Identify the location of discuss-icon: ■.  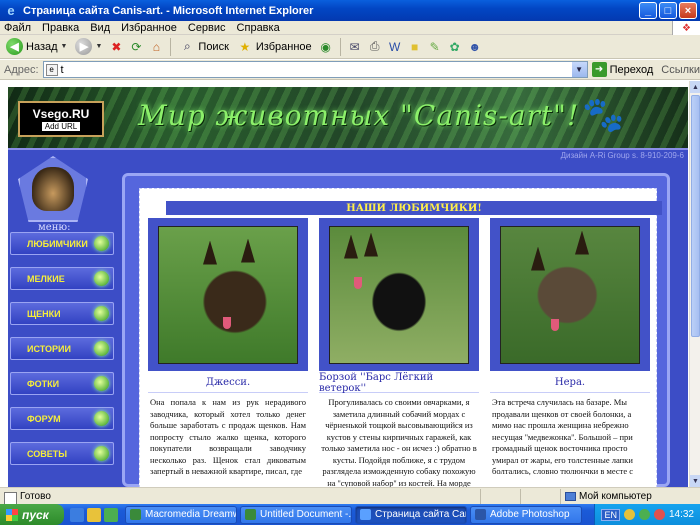
(415, 47).